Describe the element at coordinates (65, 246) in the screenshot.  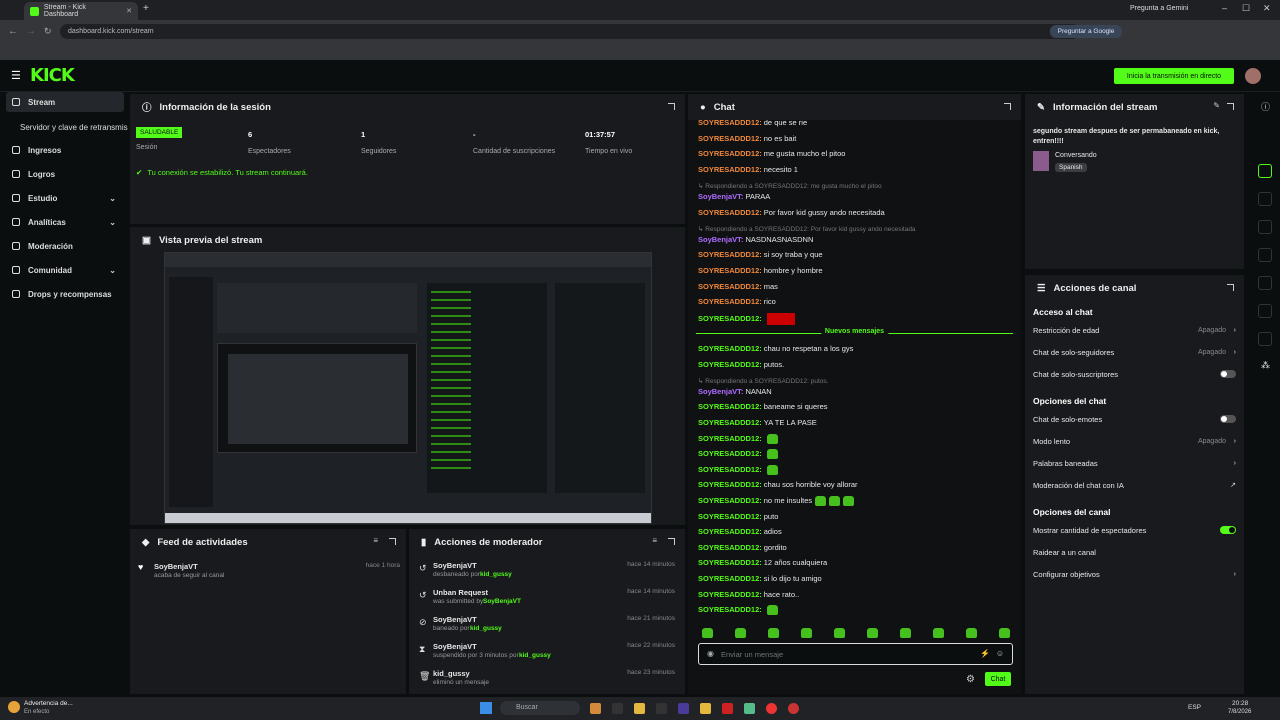
I see `sidebar-item-moderacion: Moderación` at that location.